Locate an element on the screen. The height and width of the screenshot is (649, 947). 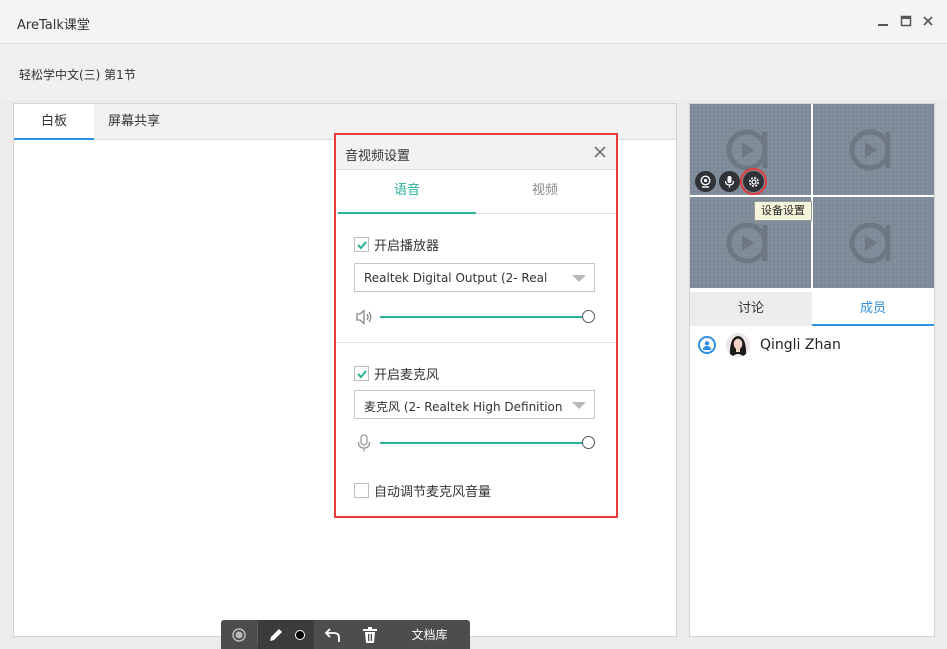
device-settings-button is located at coordinates (753, 181).